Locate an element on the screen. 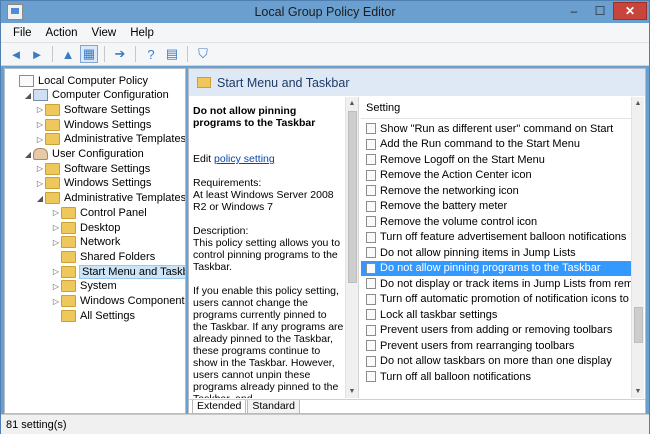  setting-row: Add the Run command to the Start Menu is located at coordinates (496, 144).